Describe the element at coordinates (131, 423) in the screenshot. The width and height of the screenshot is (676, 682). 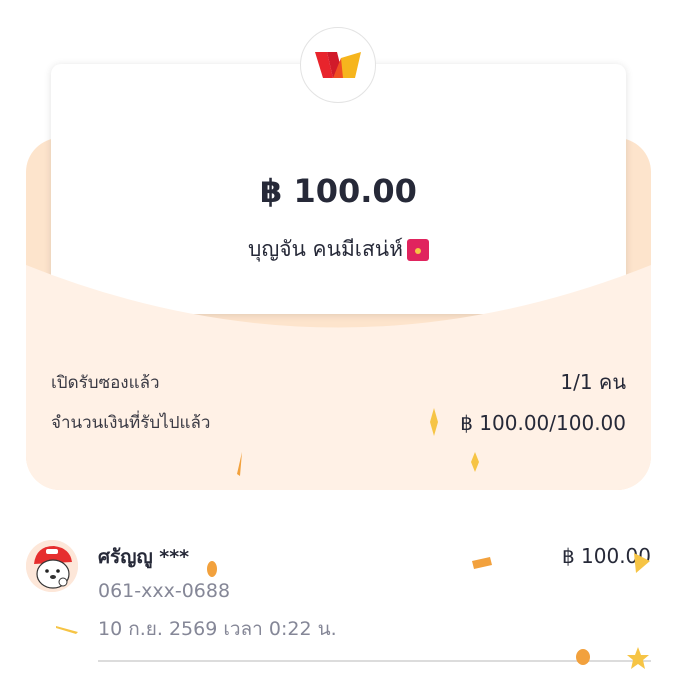
I see `stat-amount-label: จำนวนเงินที่รับไปแล้ว` at that location.